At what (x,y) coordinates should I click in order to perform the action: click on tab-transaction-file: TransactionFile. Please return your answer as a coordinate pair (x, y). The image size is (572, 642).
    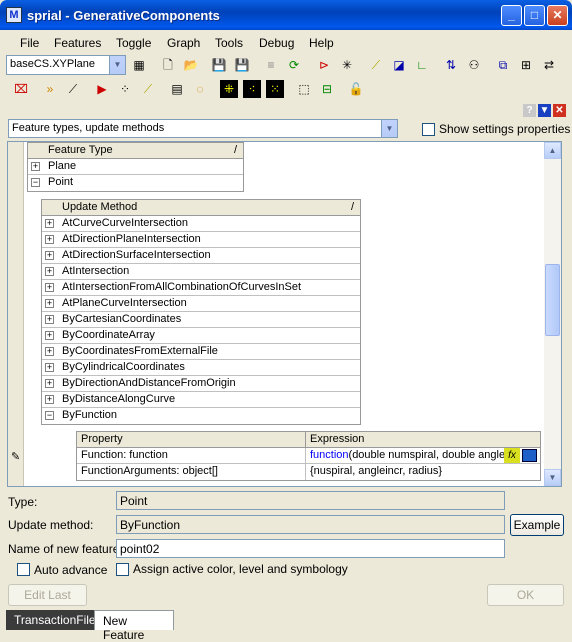
    Looking at the image, I should click on (51, 620).